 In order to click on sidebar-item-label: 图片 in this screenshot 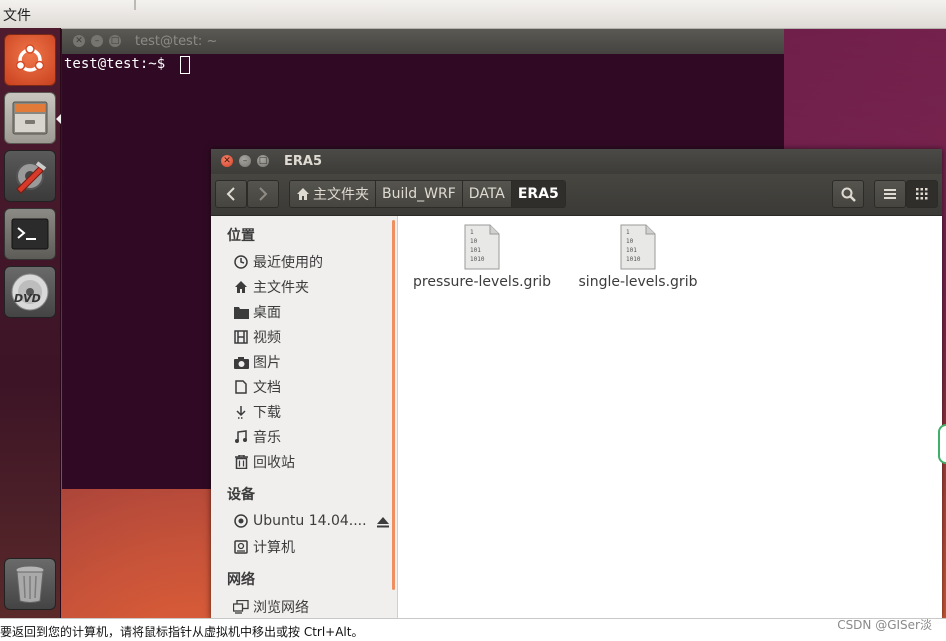, I will do `click(267, 363)`.